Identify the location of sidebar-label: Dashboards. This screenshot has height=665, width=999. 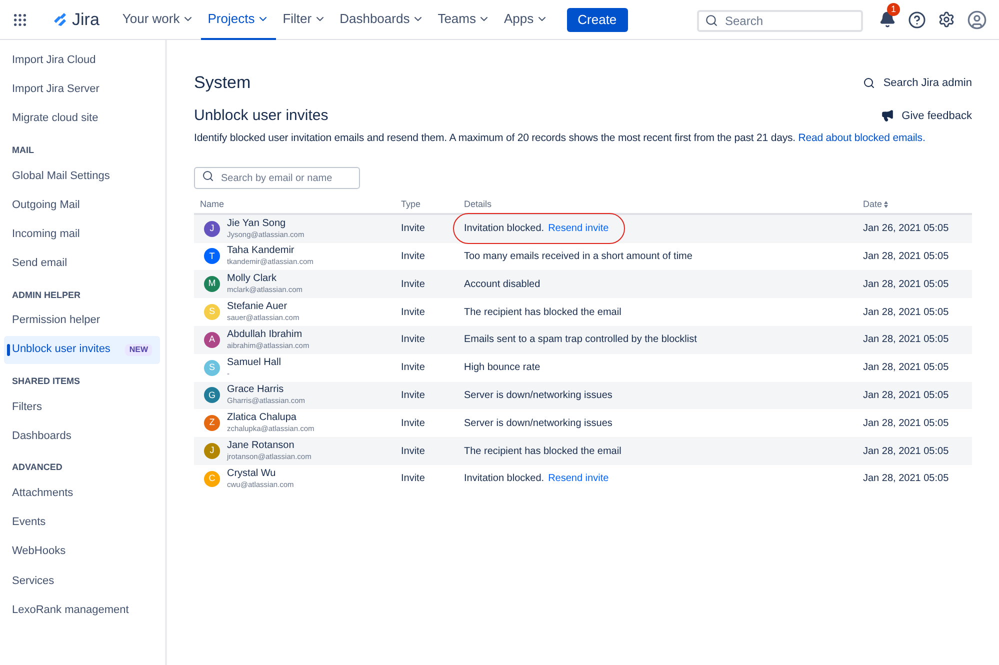
(42, 436).